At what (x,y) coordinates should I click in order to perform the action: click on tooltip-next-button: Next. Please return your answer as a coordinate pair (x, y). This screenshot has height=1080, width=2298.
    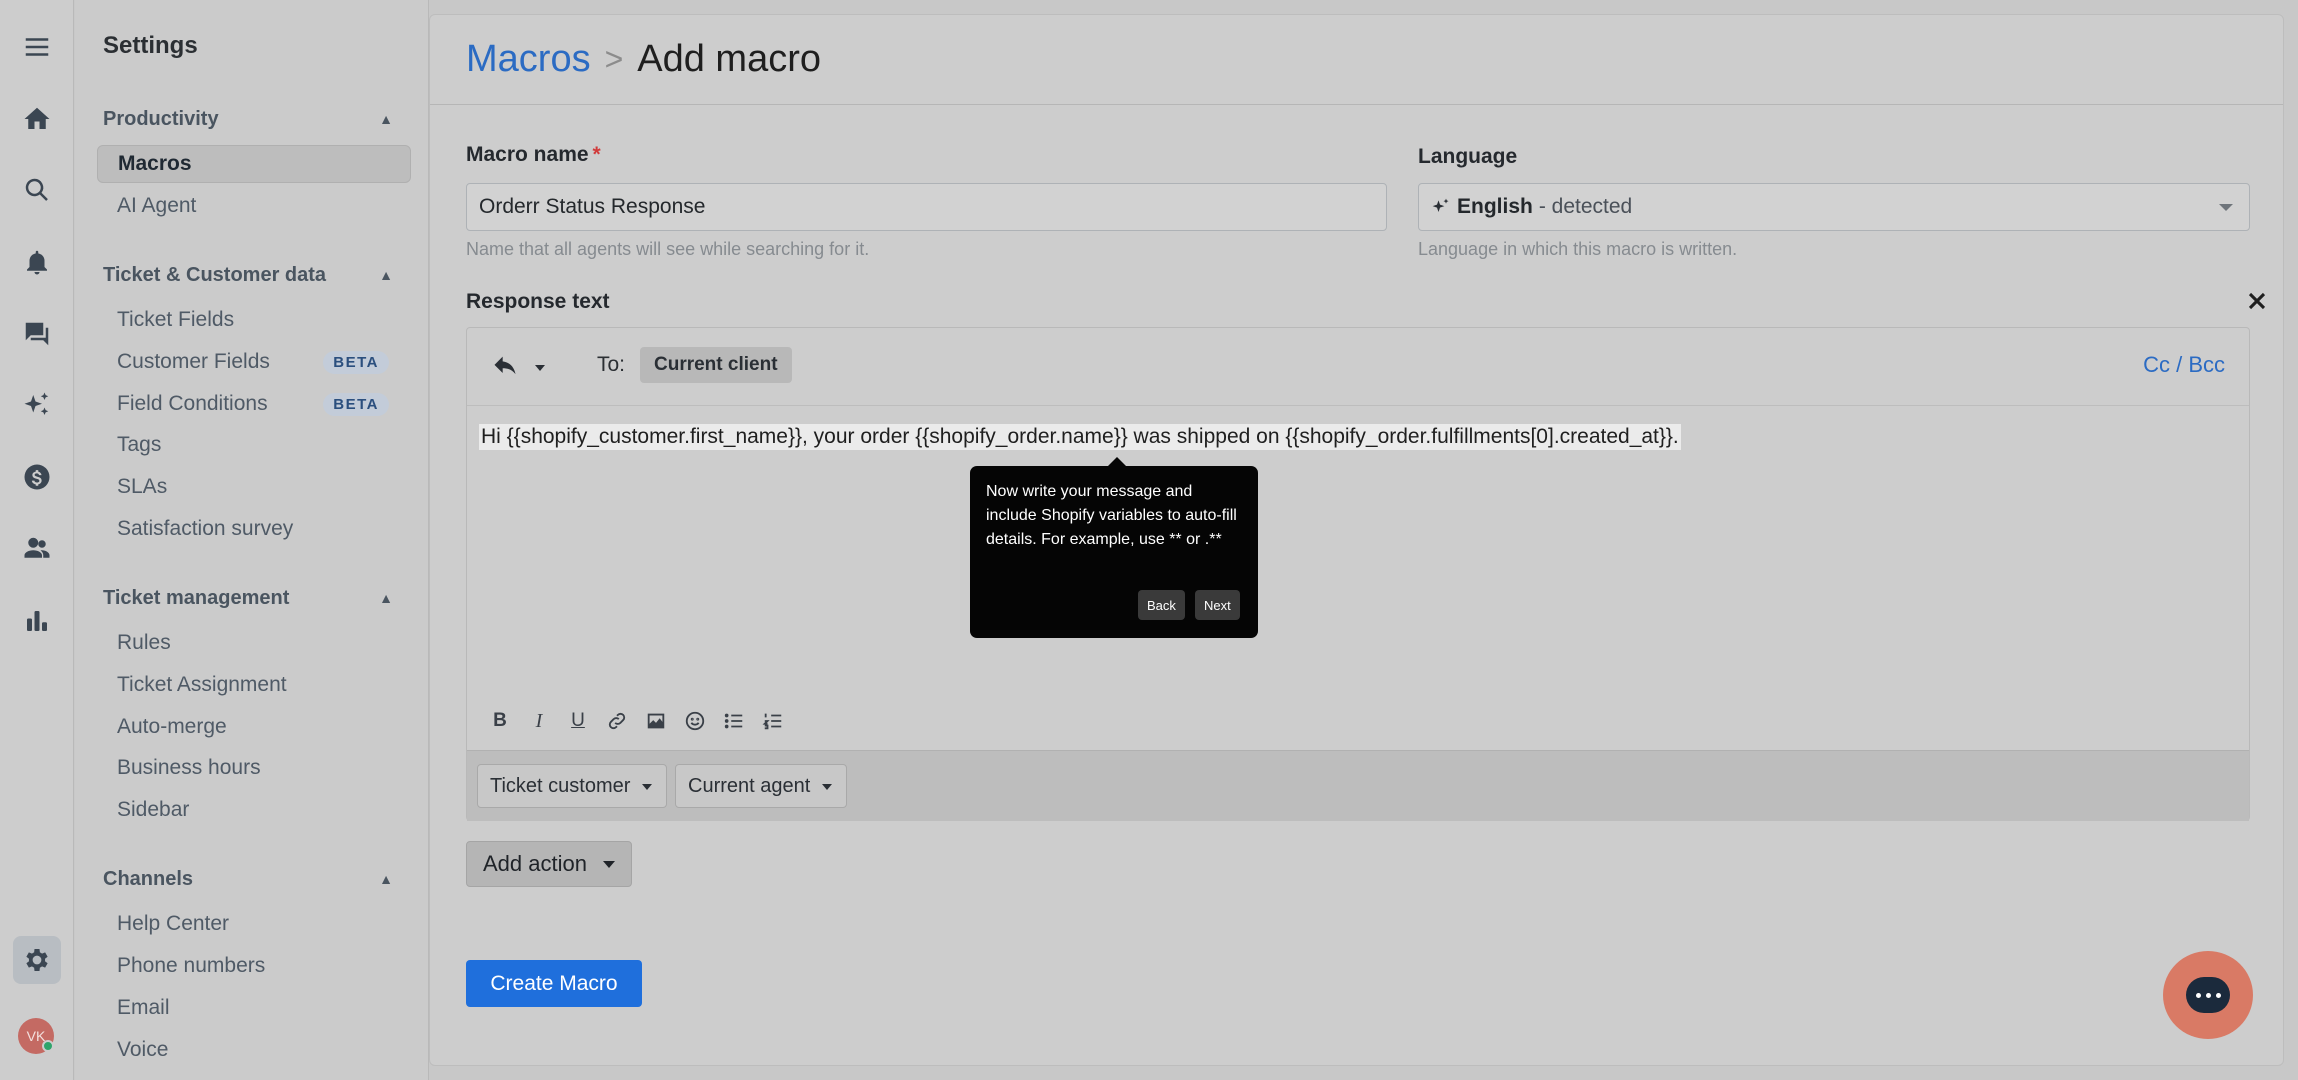
    Looking at the image, I should click on (1217, 605).